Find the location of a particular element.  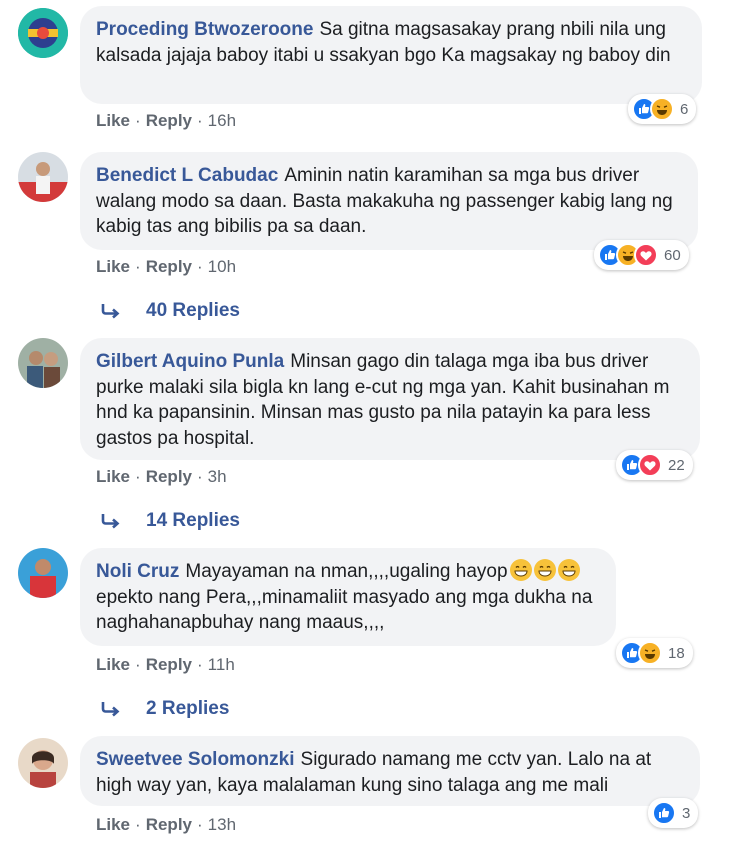

replies-count-label: 14 Replies is located at coordinates (193, 520).